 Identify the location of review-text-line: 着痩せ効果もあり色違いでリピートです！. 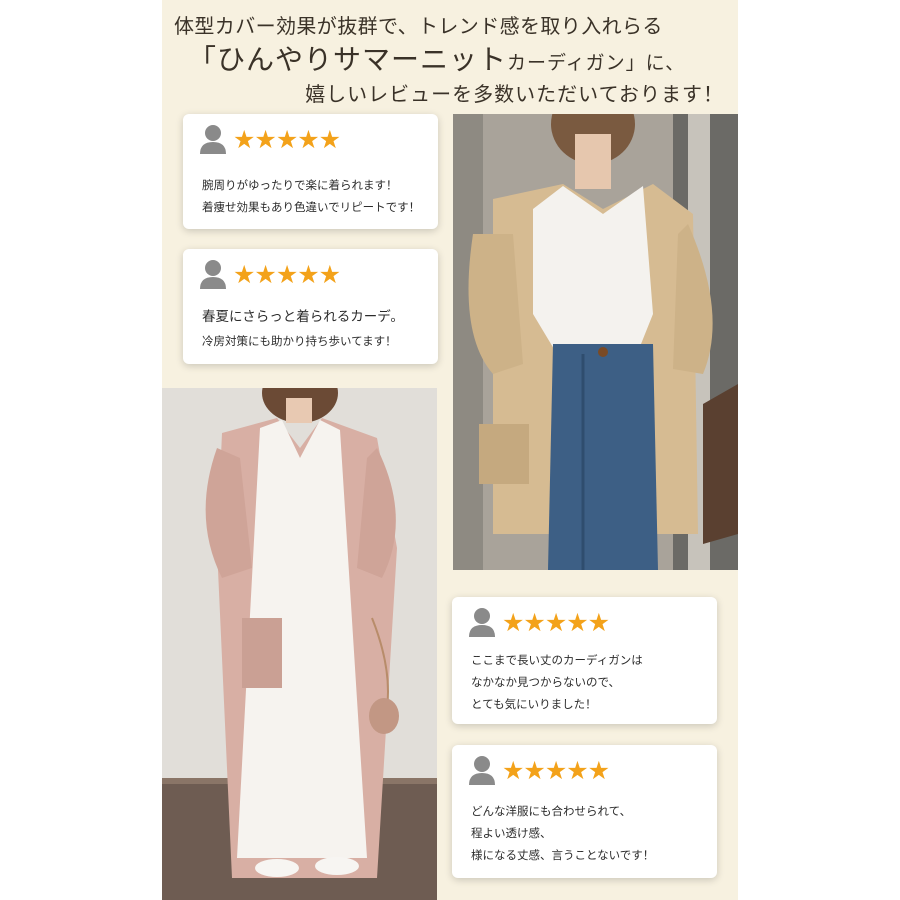
(311, 207).